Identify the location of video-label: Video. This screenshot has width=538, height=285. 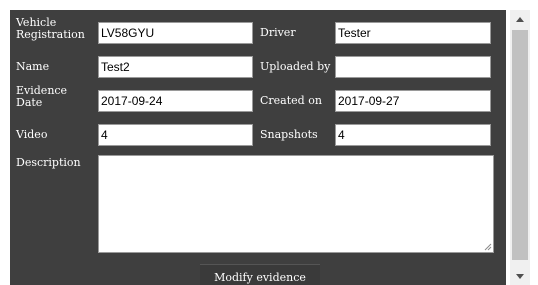
(32, 134).